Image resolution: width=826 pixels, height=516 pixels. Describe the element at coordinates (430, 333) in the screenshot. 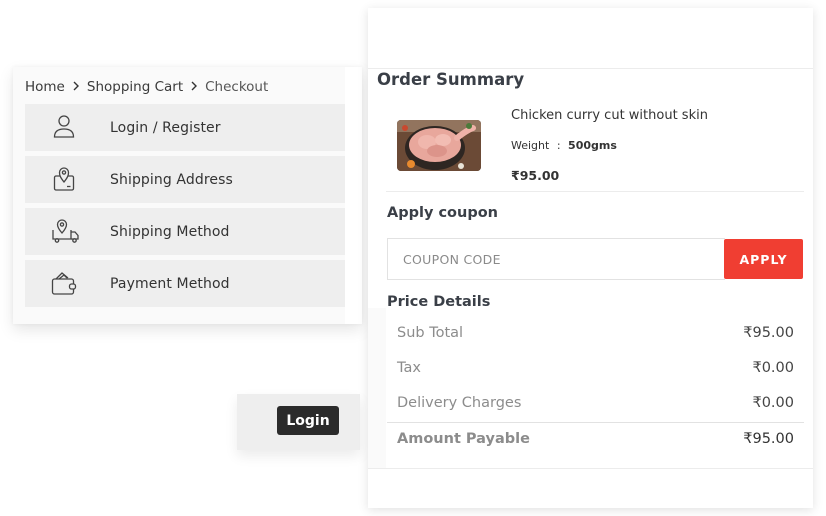

I see `price-label: Sub Total` at that location.